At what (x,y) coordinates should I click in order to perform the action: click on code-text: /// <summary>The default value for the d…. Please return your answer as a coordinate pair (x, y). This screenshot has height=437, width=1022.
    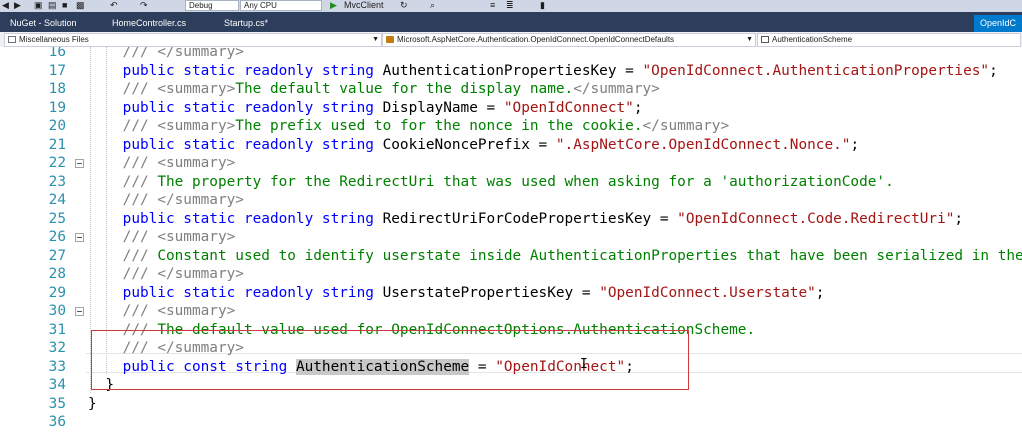
    Looking at the image, I should click on (374, 89).